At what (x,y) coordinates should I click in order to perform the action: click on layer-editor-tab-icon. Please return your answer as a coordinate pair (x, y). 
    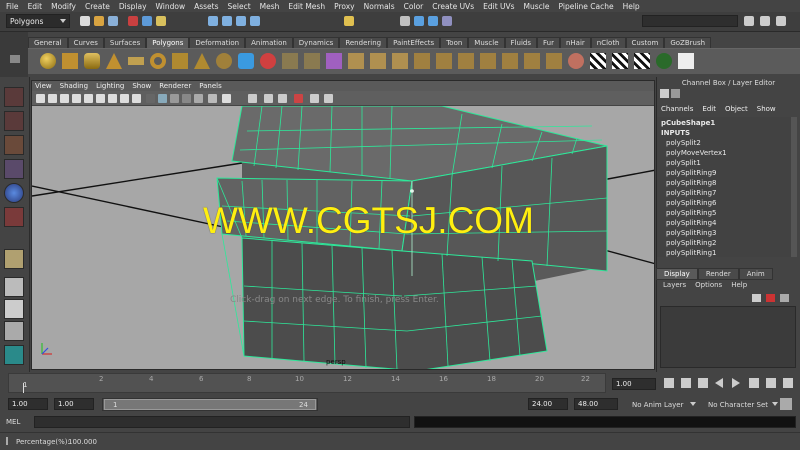
    Looking at the image, I should click on (675, 93).